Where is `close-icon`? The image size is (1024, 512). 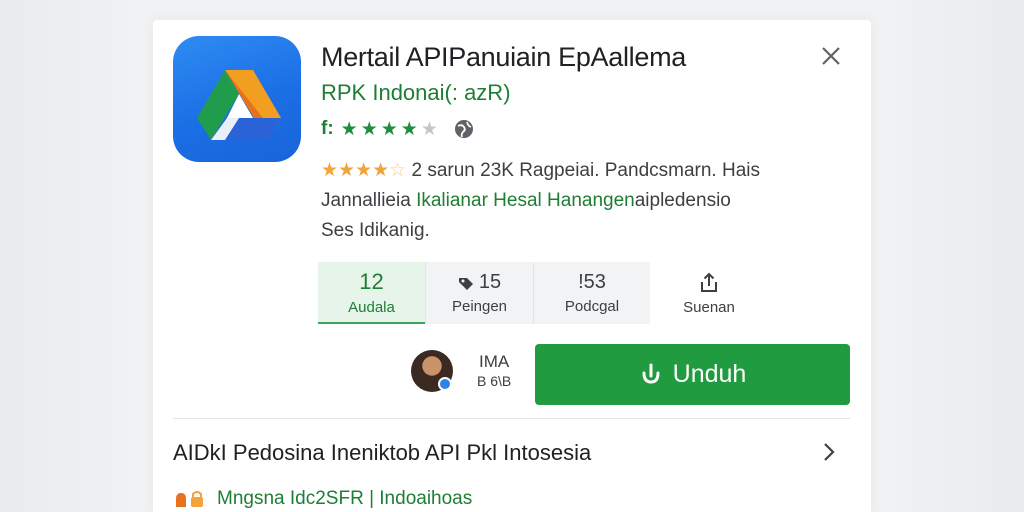
close-icon is located at coordinates (831, 56).